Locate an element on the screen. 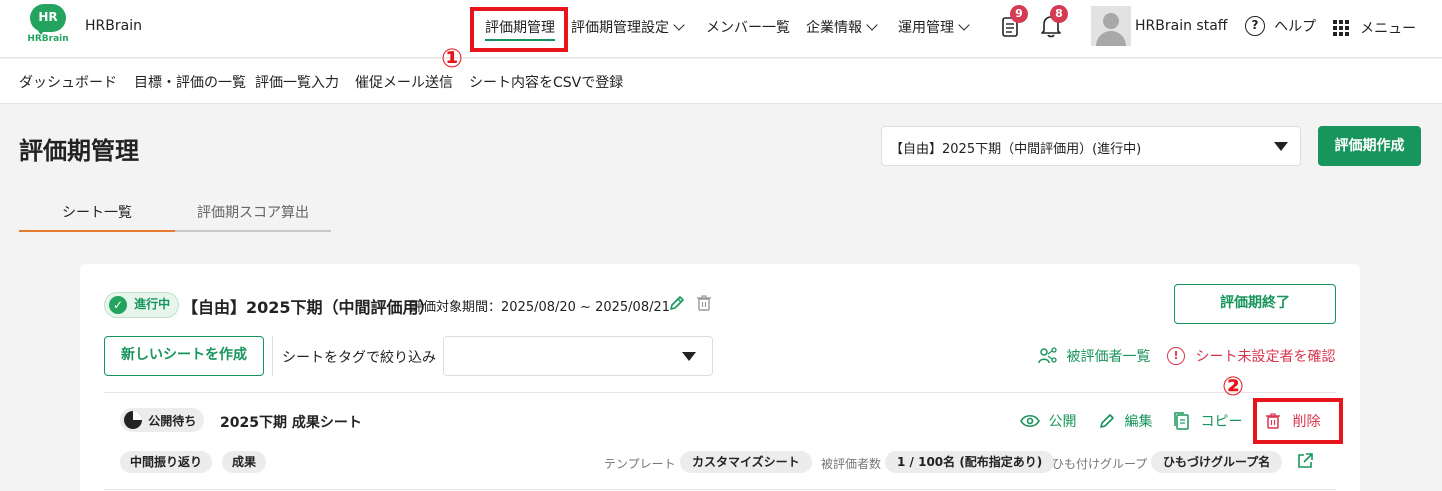 This screenshot has height=491, width=1442. unset-sheet-link: ! シート未設定者を確認 is located at coordinates (1251, 356).